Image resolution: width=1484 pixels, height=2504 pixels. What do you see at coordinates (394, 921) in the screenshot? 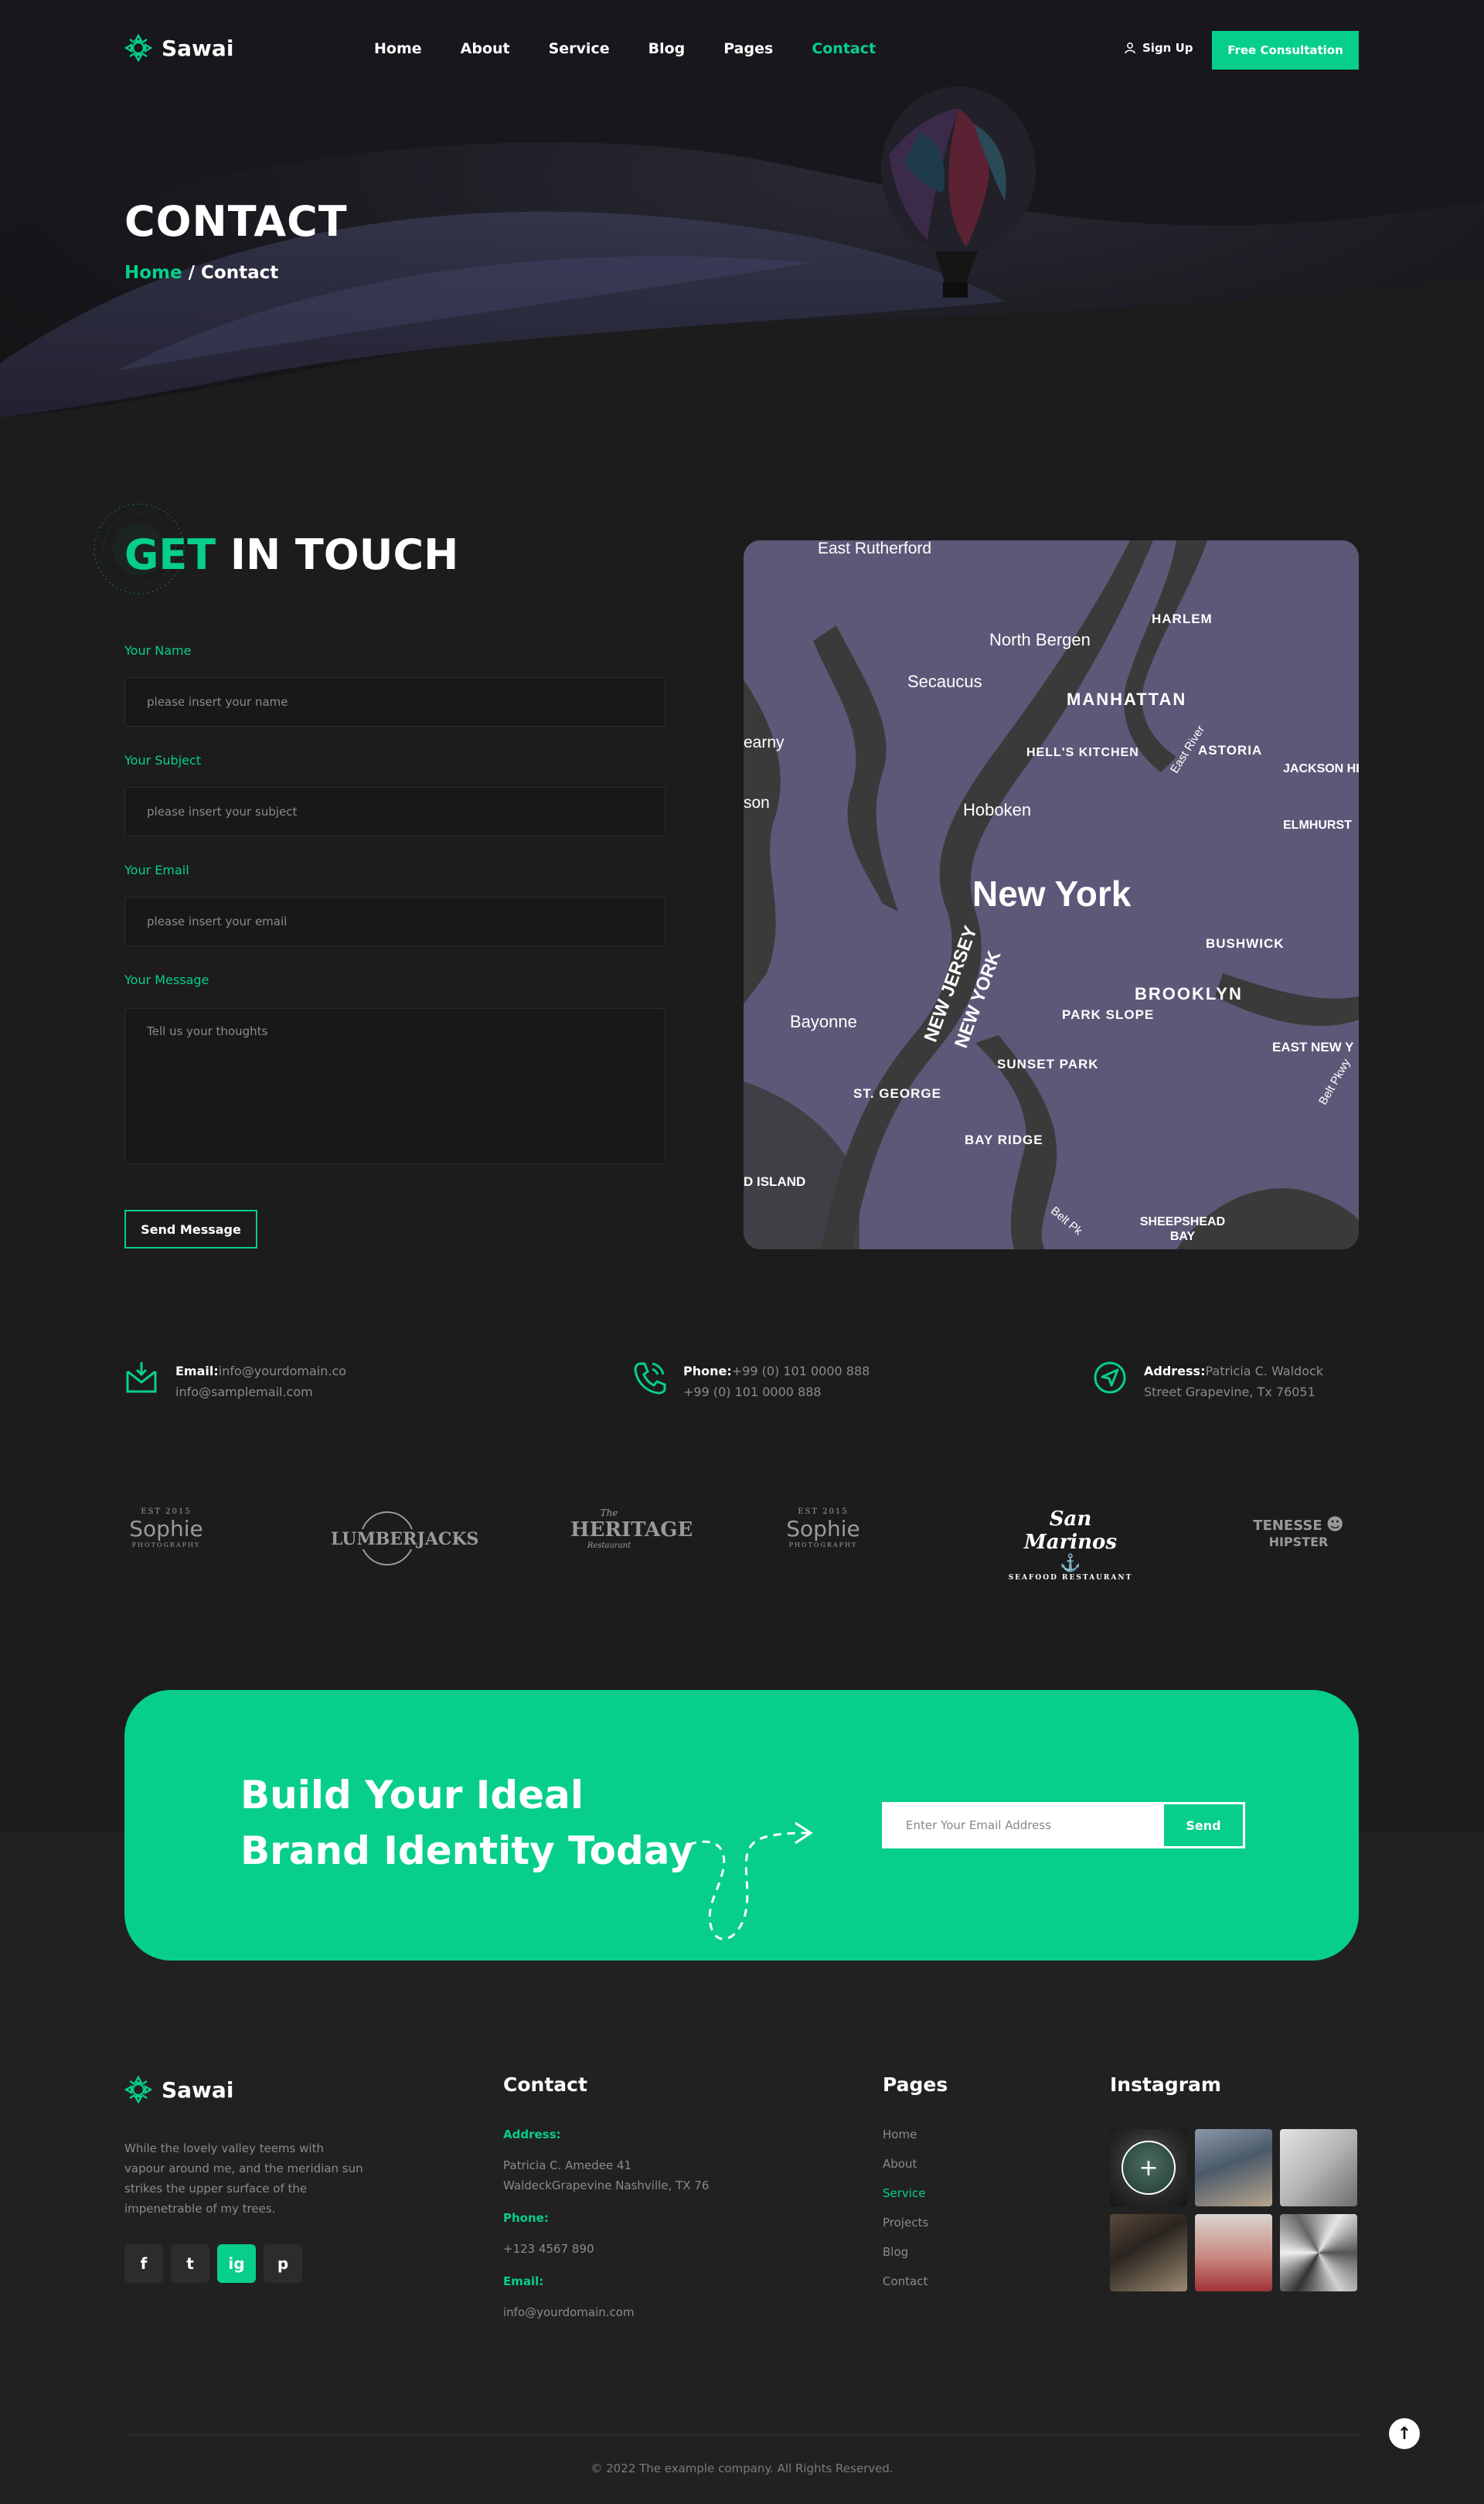
I see `email-input: please insert your email` at bounding box center [394, 921].